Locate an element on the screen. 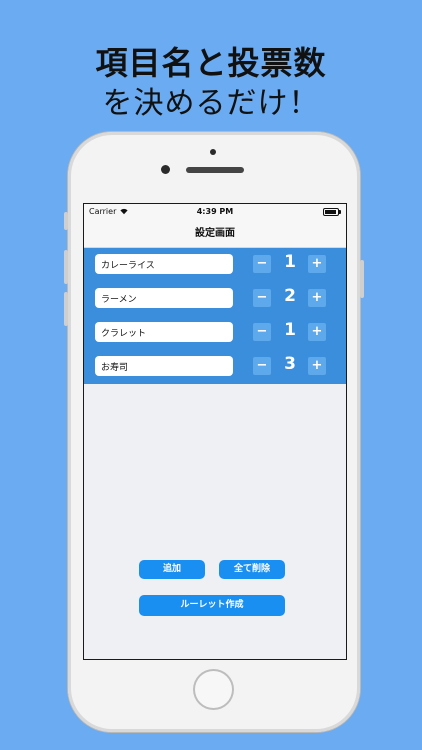 Image resolution: width=422 pixels, height=750 pixels. add-button: 追加 is located at coordinates (172, 569).